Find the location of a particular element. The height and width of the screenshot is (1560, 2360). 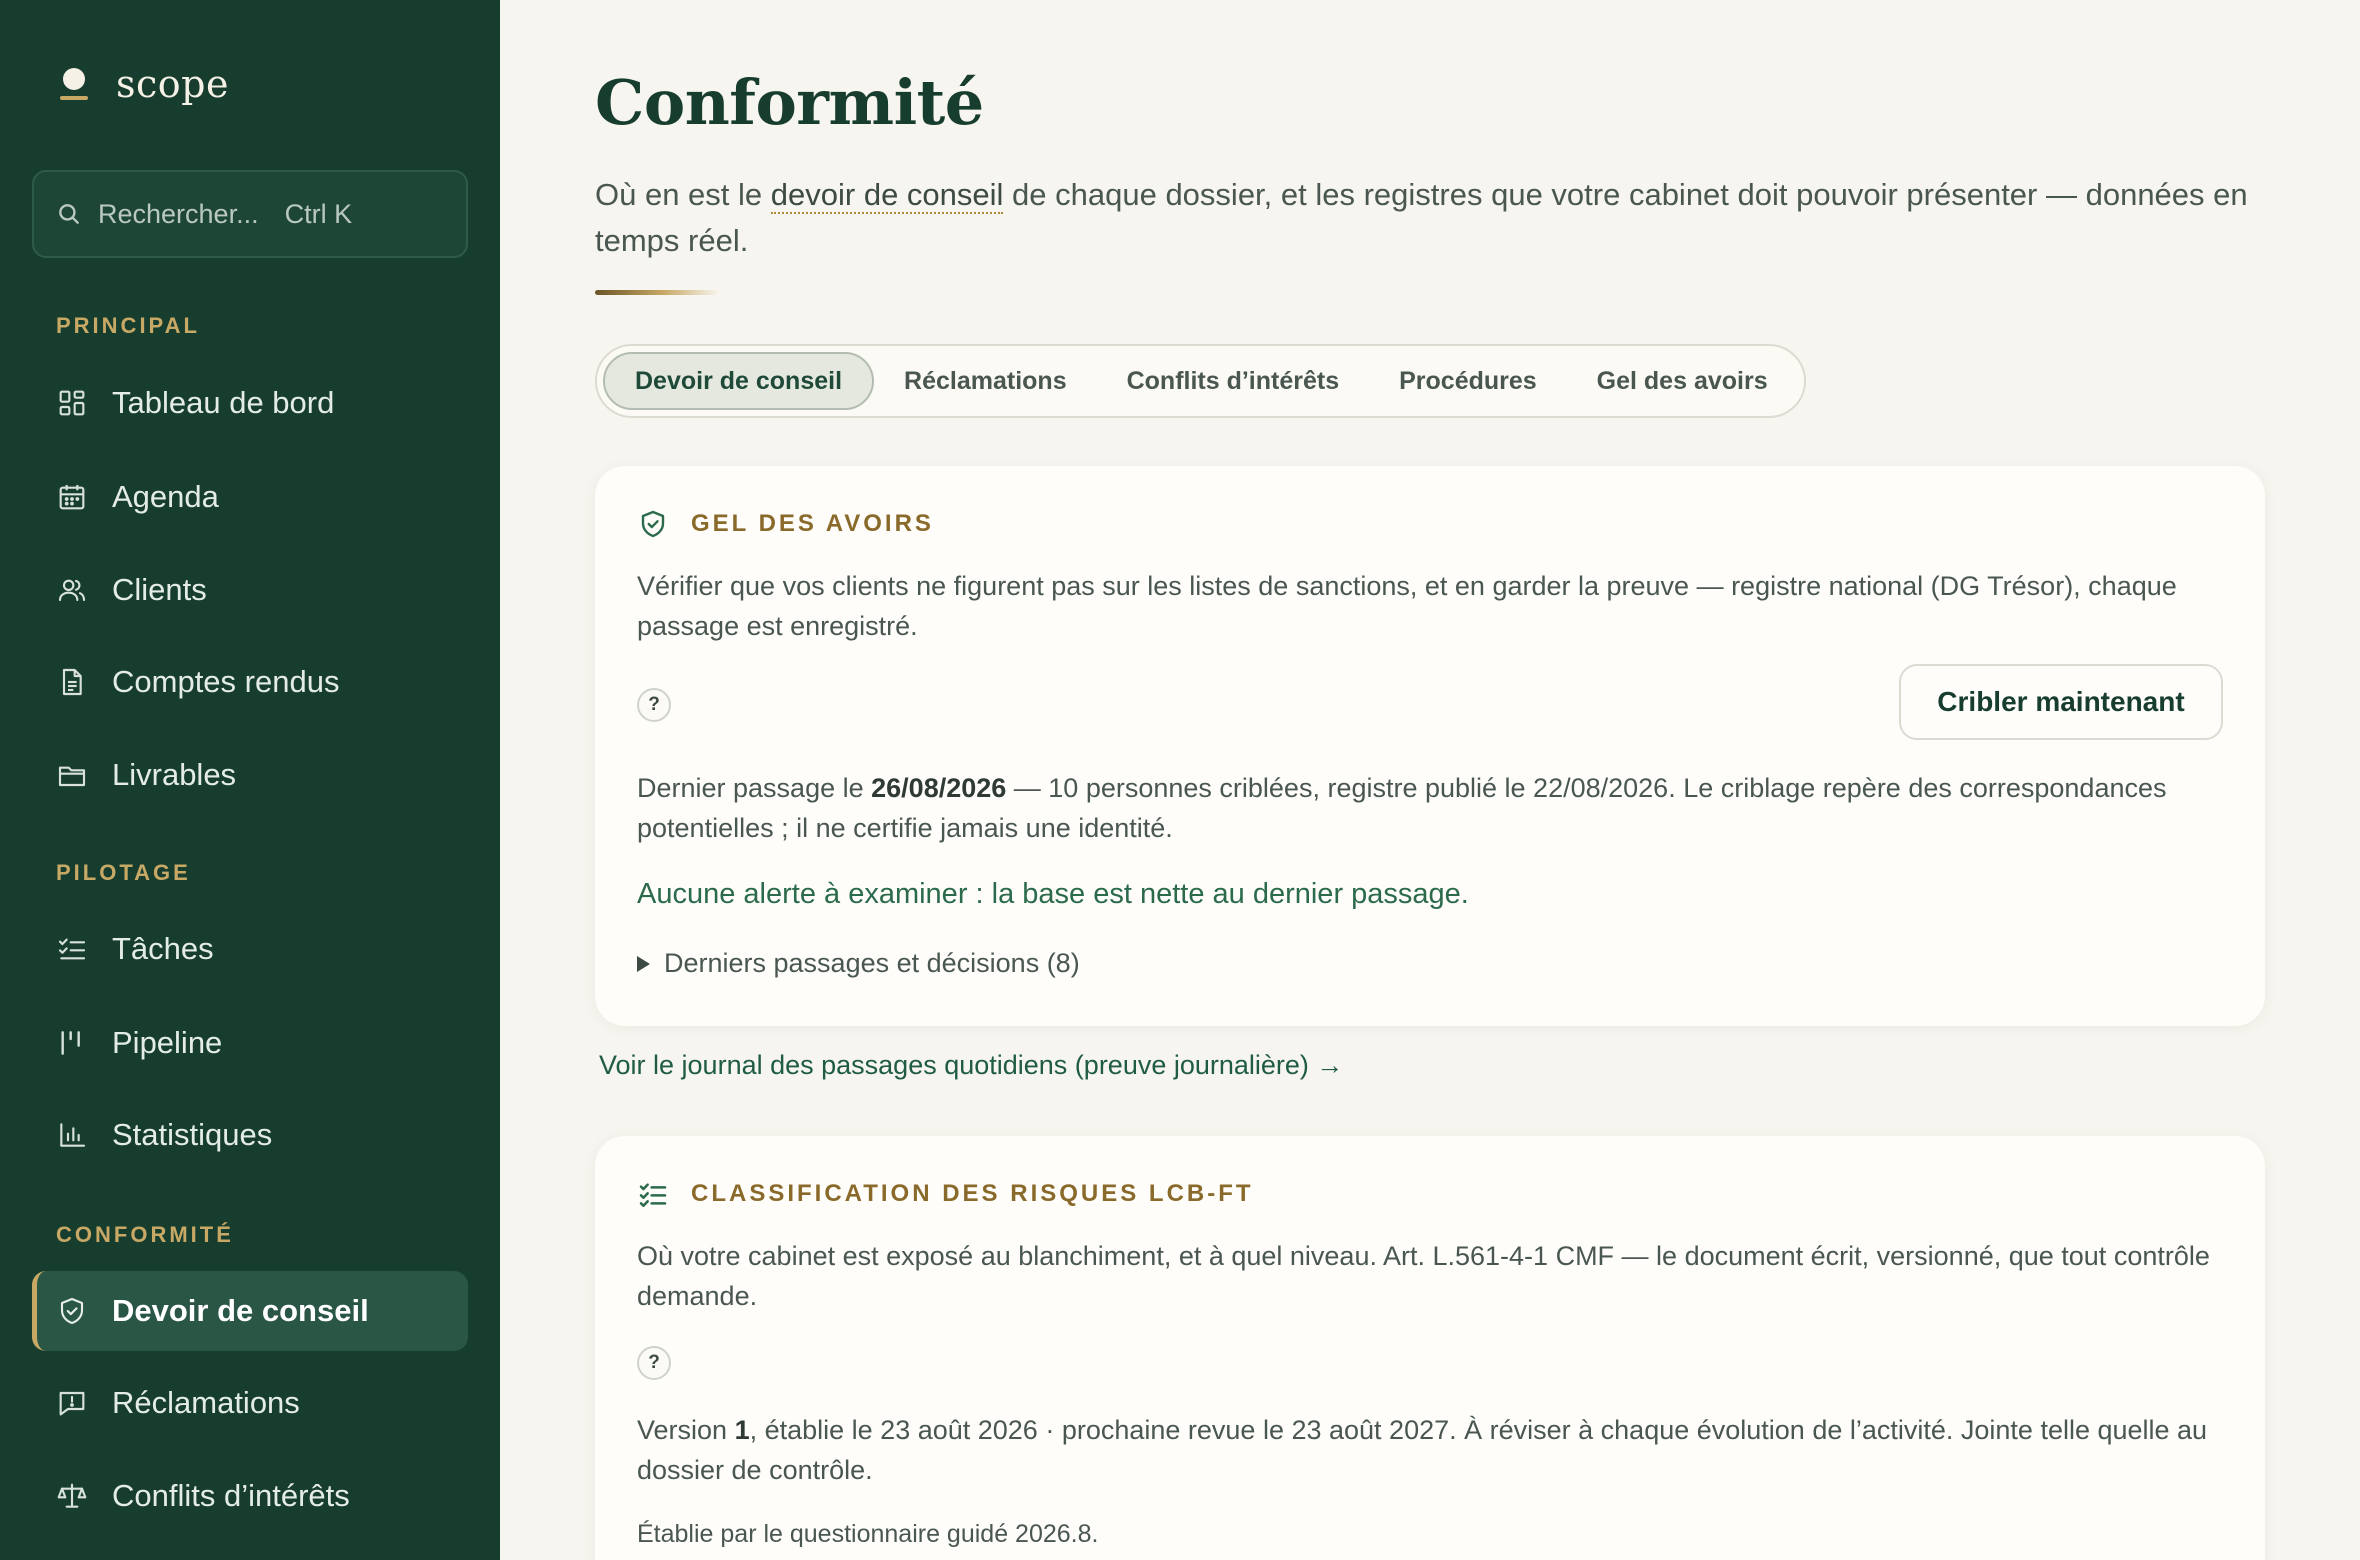

sidebar-item-livrables: Livrables is located at coordinates (250, 775).